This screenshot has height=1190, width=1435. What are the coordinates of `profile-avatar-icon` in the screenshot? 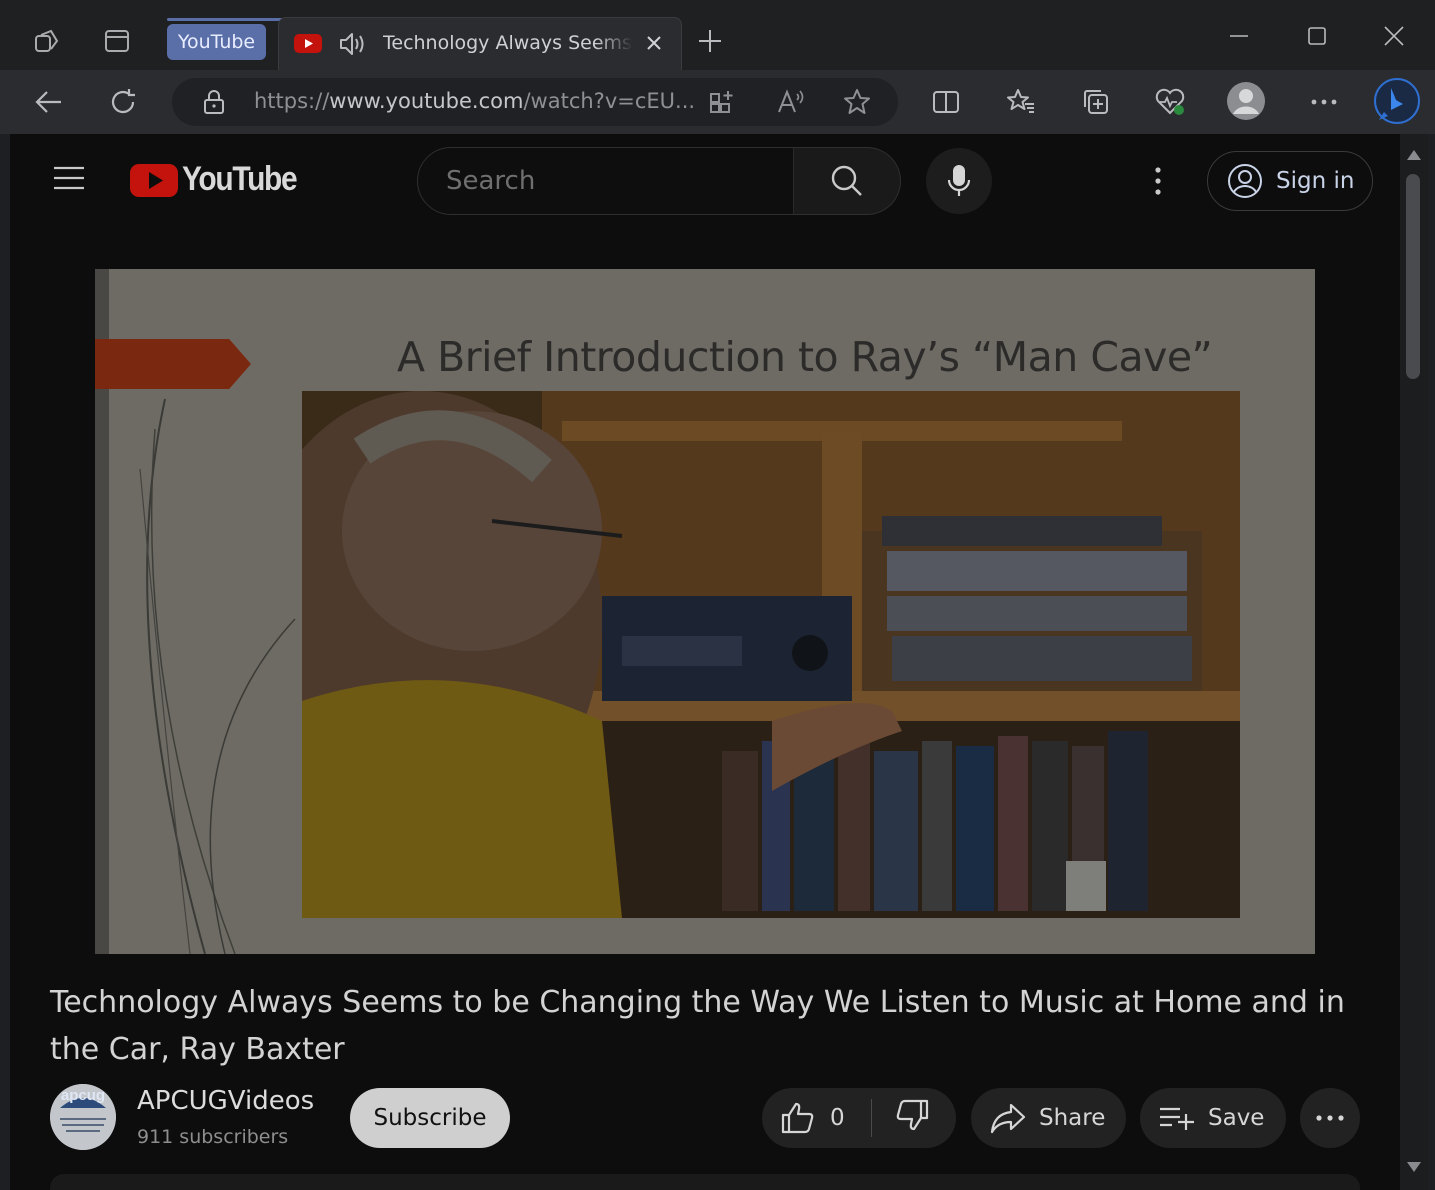 It's located at (1246, 101).